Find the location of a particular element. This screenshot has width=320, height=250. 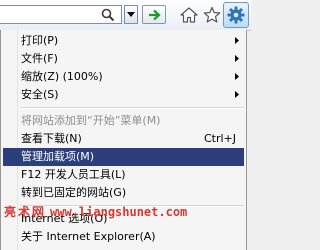

menu-item-label: F12 开发人员工具(L) is located at coordinates (73, 174).